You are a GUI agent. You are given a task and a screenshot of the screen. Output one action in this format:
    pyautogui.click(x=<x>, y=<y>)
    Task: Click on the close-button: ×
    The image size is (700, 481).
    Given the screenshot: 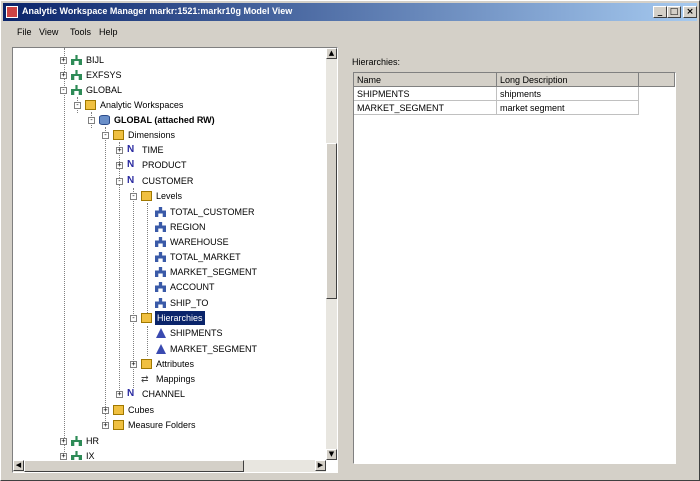 What is the action you would take?
    pyautogui.click(x=690, y=12)
    